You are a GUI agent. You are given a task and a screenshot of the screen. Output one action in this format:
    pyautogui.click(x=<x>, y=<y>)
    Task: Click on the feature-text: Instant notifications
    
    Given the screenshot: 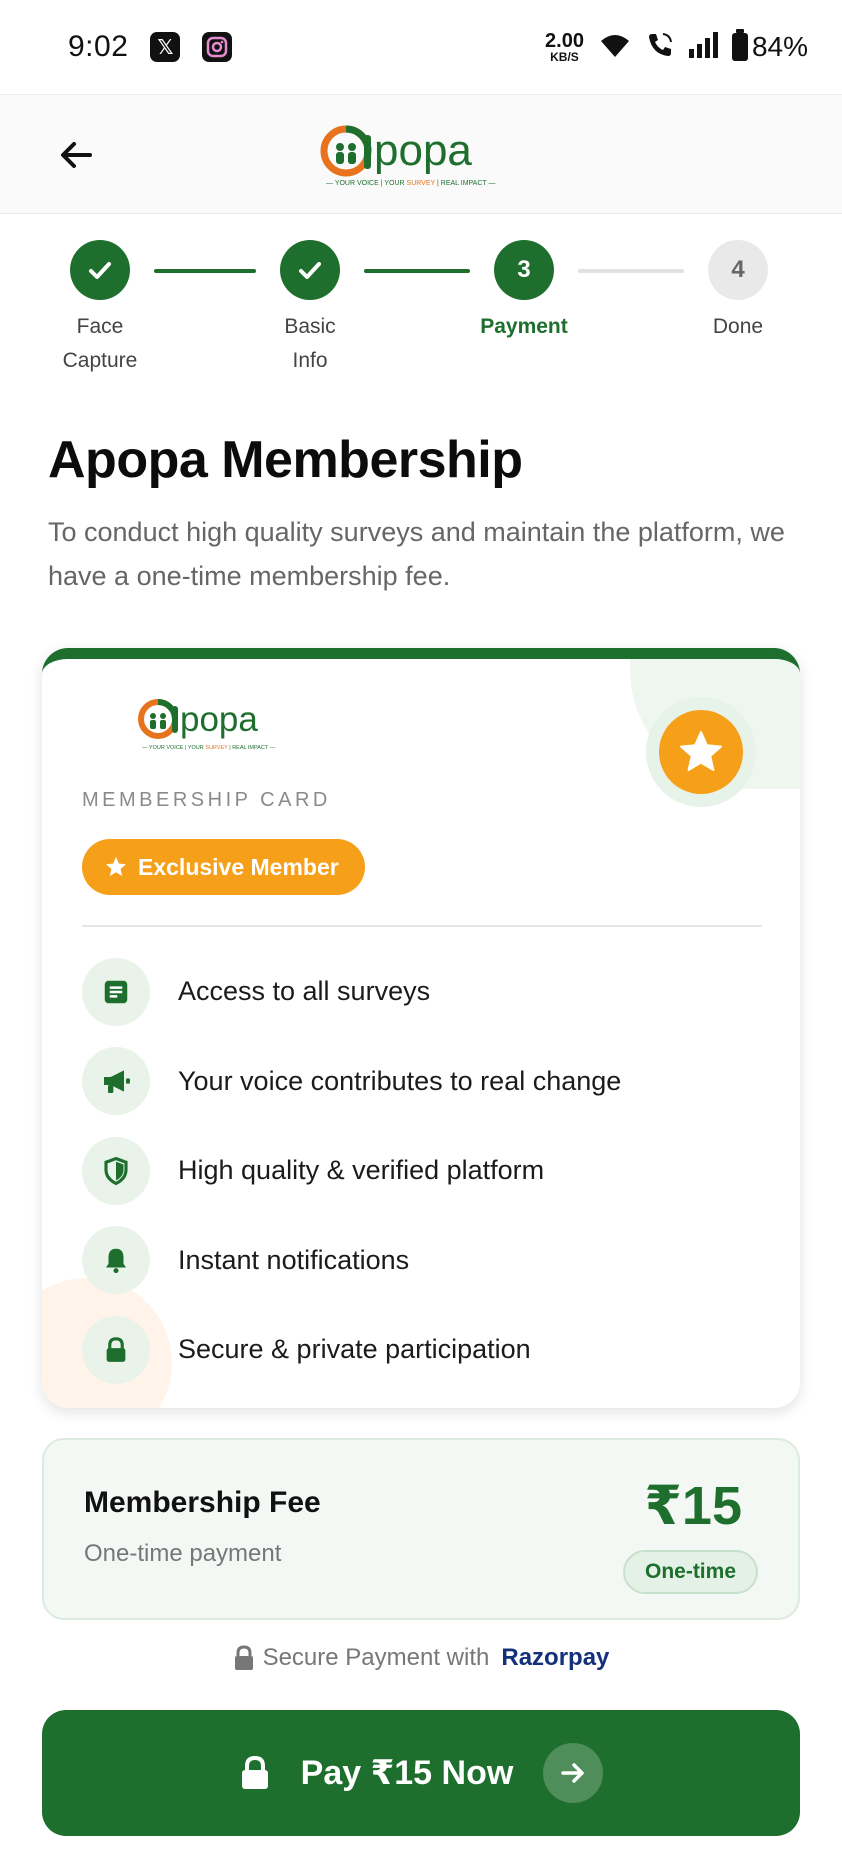 What is the action you would take?
    pyautogui.click(x=294, y=1259)
    